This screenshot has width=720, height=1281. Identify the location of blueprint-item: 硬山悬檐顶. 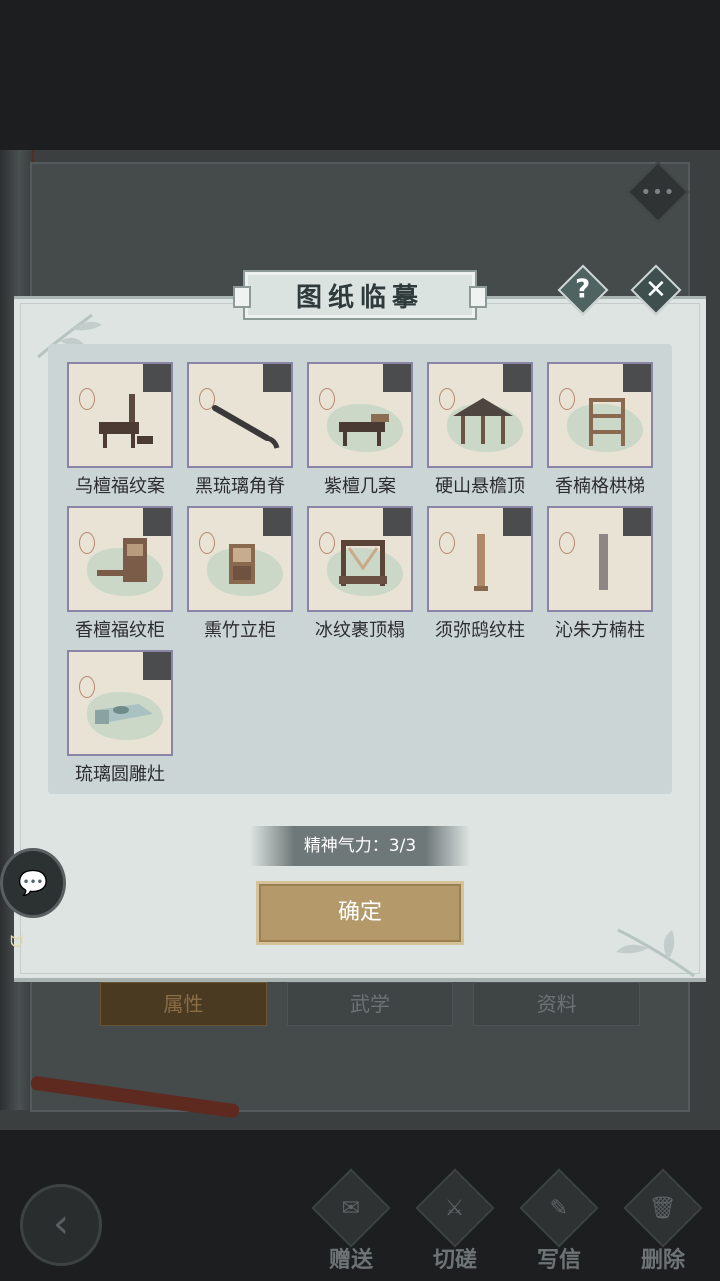
(480, 429).